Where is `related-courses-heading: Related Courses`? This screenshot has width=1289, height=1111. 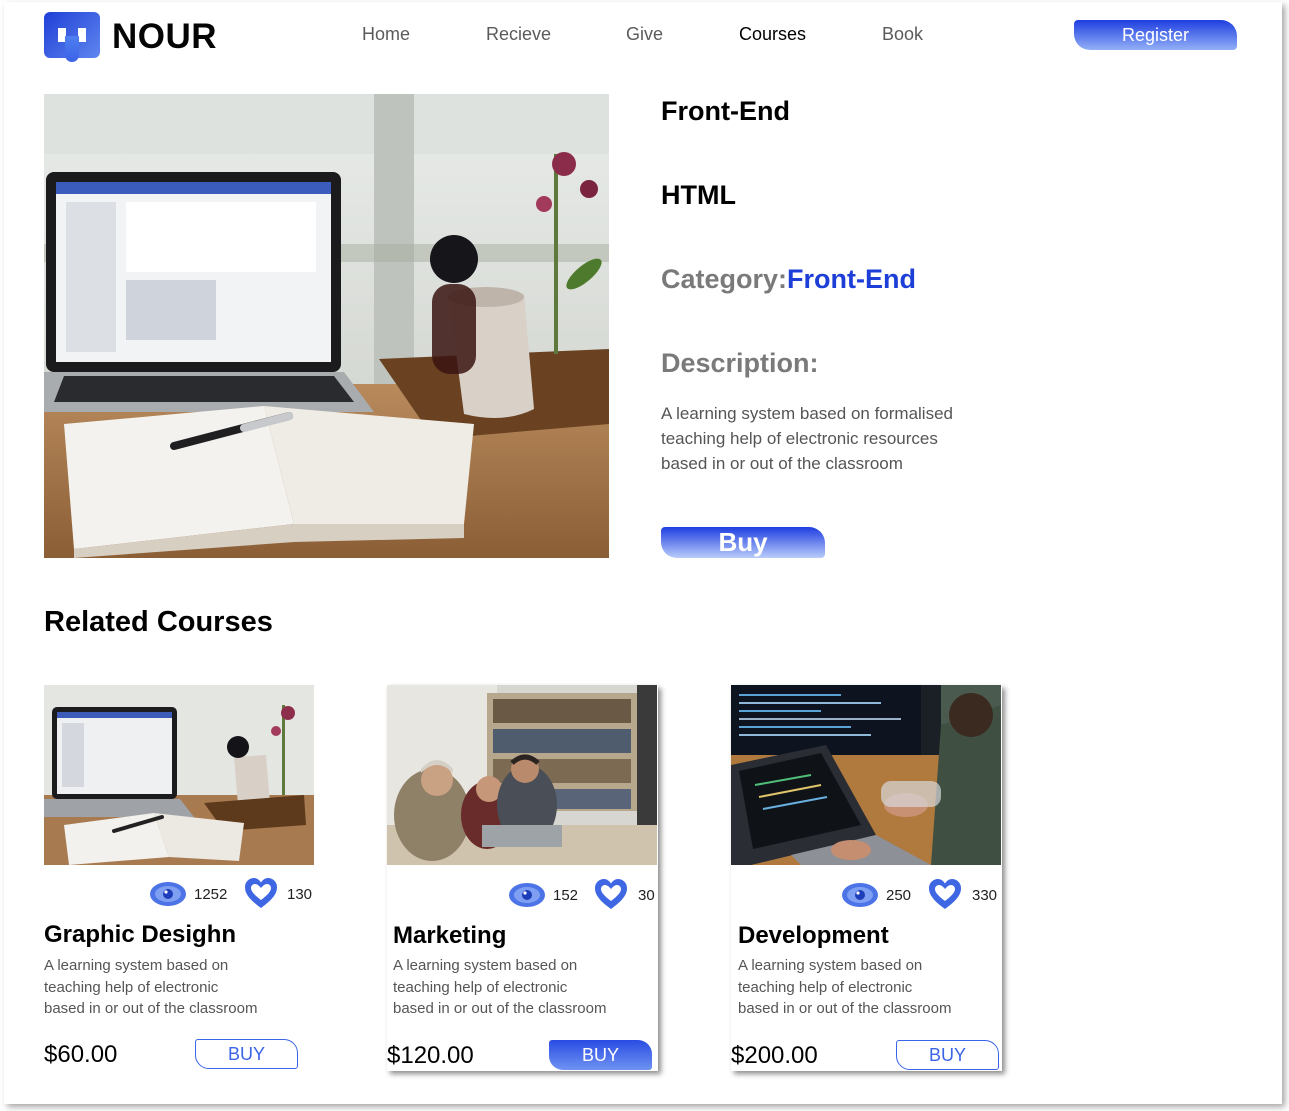
related-courses-heading: Related Courses is located at coordinates (158, 622).